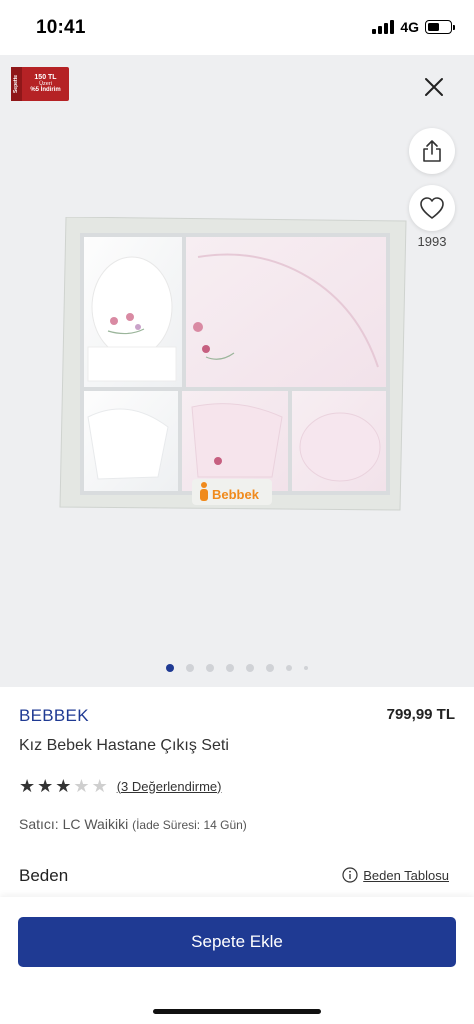 The image size is (474, 1024). What do you see at coordinates (16, 84) in the screenshot?
I see `promo-side-text: Sepette` at bounding box center [16, 84].